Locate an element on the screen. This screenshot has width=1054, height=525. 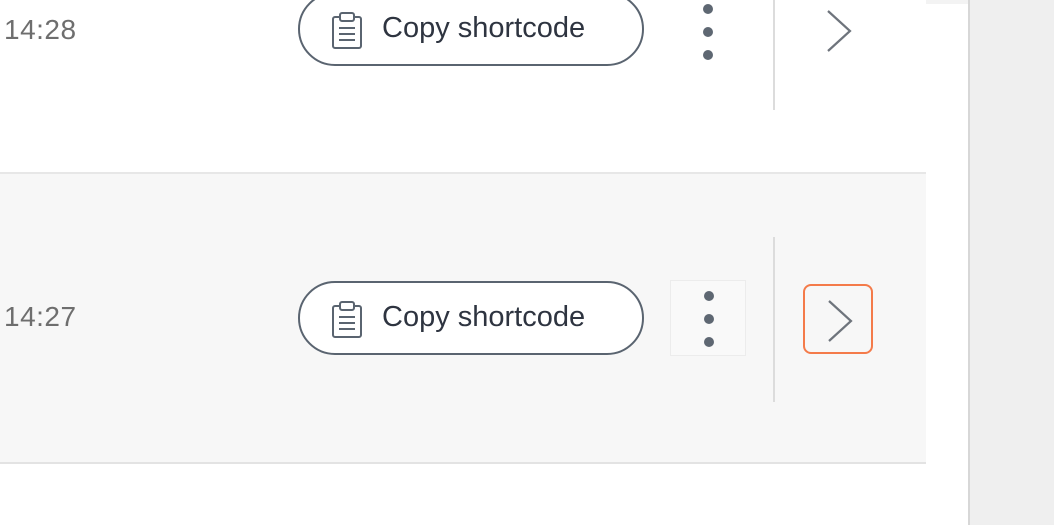
open-row-button is located at coordinates (839, 33).